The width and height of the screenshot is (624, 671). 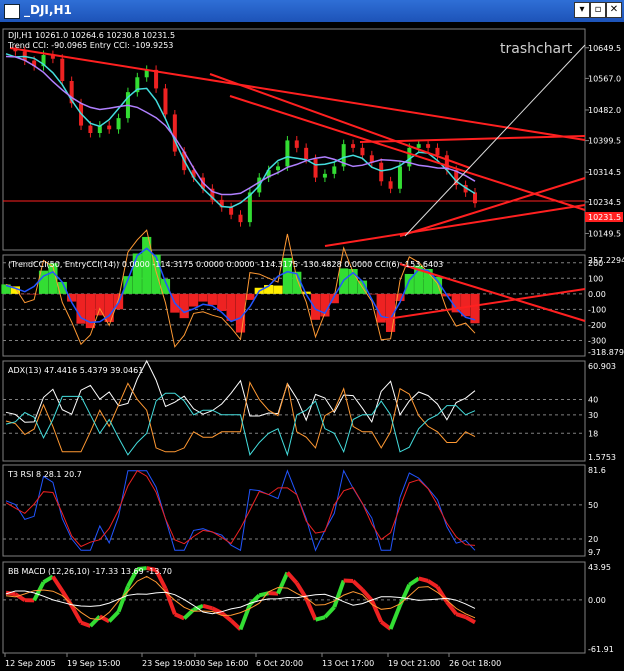 What do you see at coordinates (240, 417) in the screenshot?
I see `adx-plus-di-line` at bounding box center [240, 417].